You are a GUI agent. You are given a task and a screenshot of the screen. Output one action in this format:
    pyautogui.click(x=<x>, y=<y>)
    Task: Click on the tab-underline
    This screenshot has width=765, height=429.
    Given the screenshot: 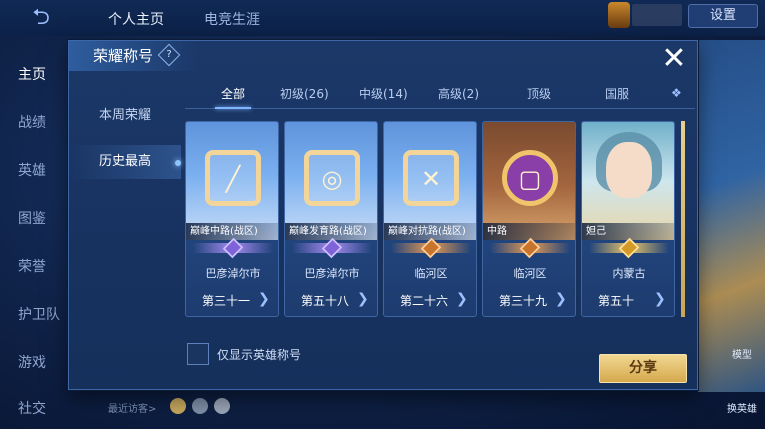 What is the action you would take?
    pyautogui.click(x=233, y=108)
    